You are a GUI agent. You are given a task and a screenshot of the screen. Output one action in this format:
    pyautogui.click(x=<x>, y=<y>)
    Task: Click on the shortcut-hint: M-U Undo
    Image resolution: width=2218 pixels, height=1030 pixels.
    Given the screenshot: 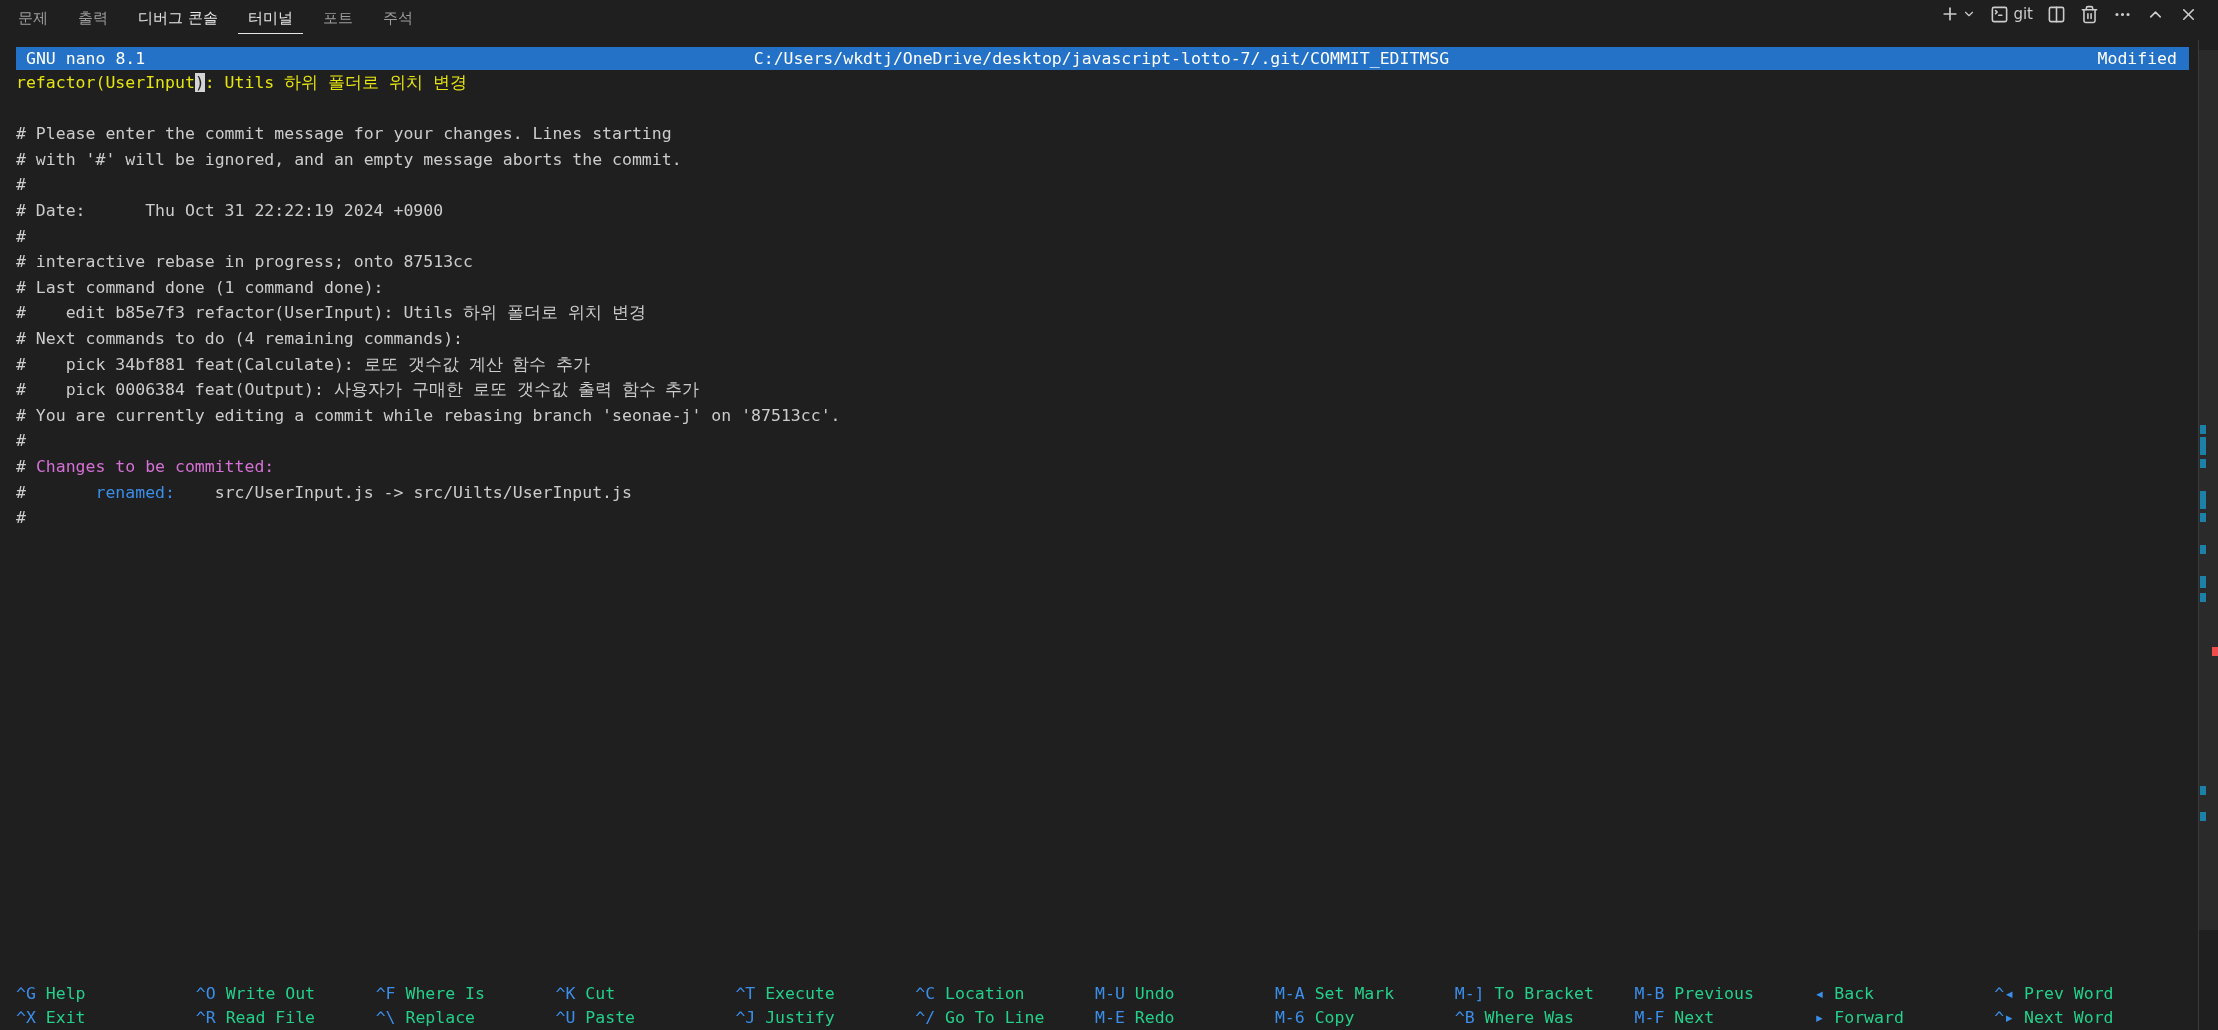 What is the action you would take?
    pyautogui.click(x=1135, y=993)
    